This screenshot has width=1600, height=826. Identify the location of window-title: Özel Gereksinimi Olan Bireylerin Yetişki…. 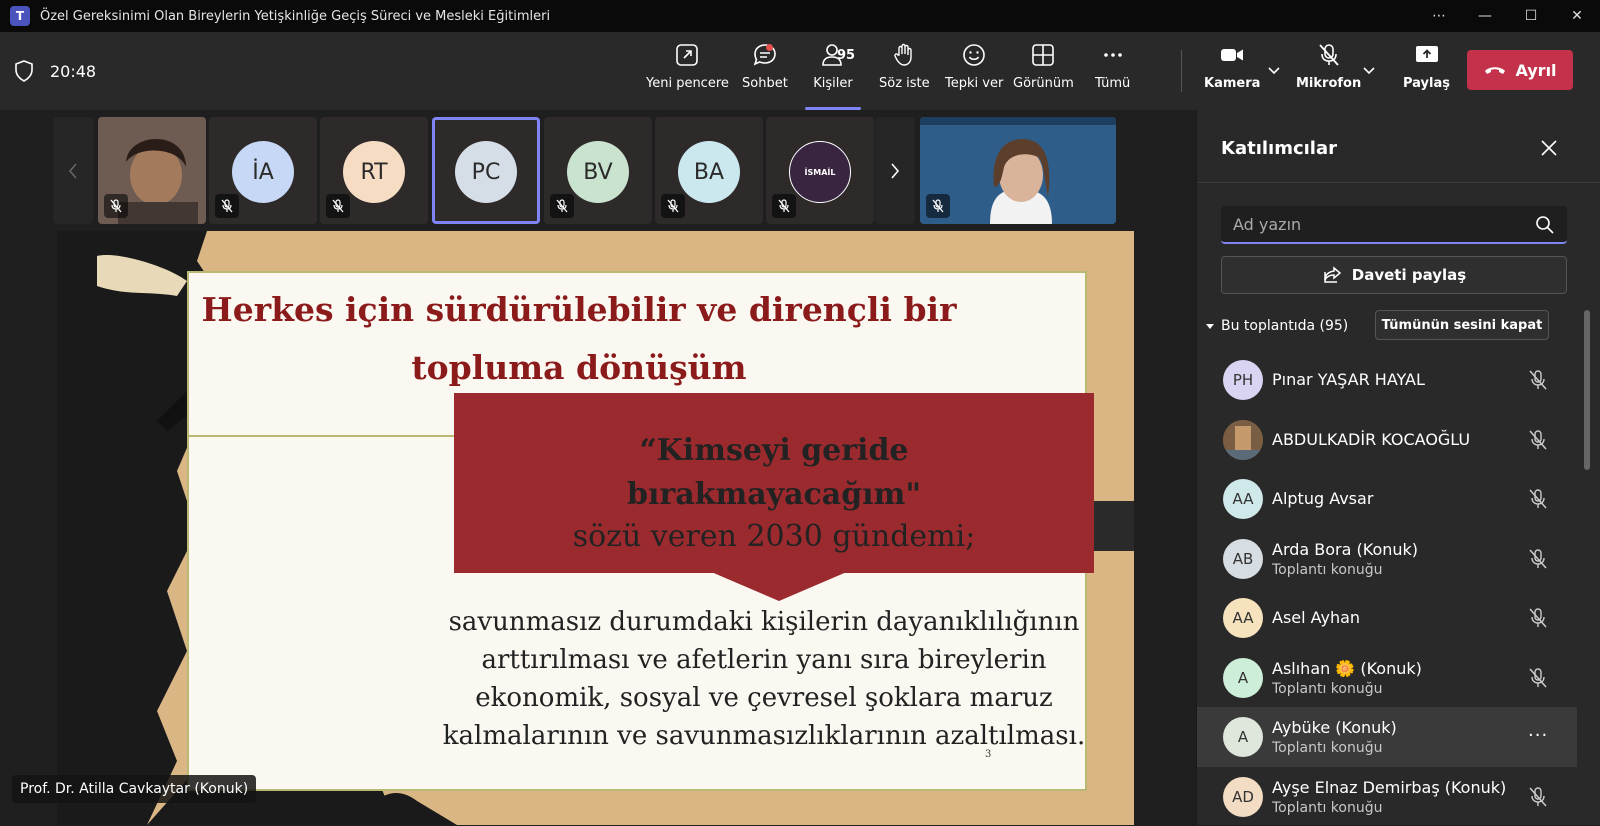
(295, 16).